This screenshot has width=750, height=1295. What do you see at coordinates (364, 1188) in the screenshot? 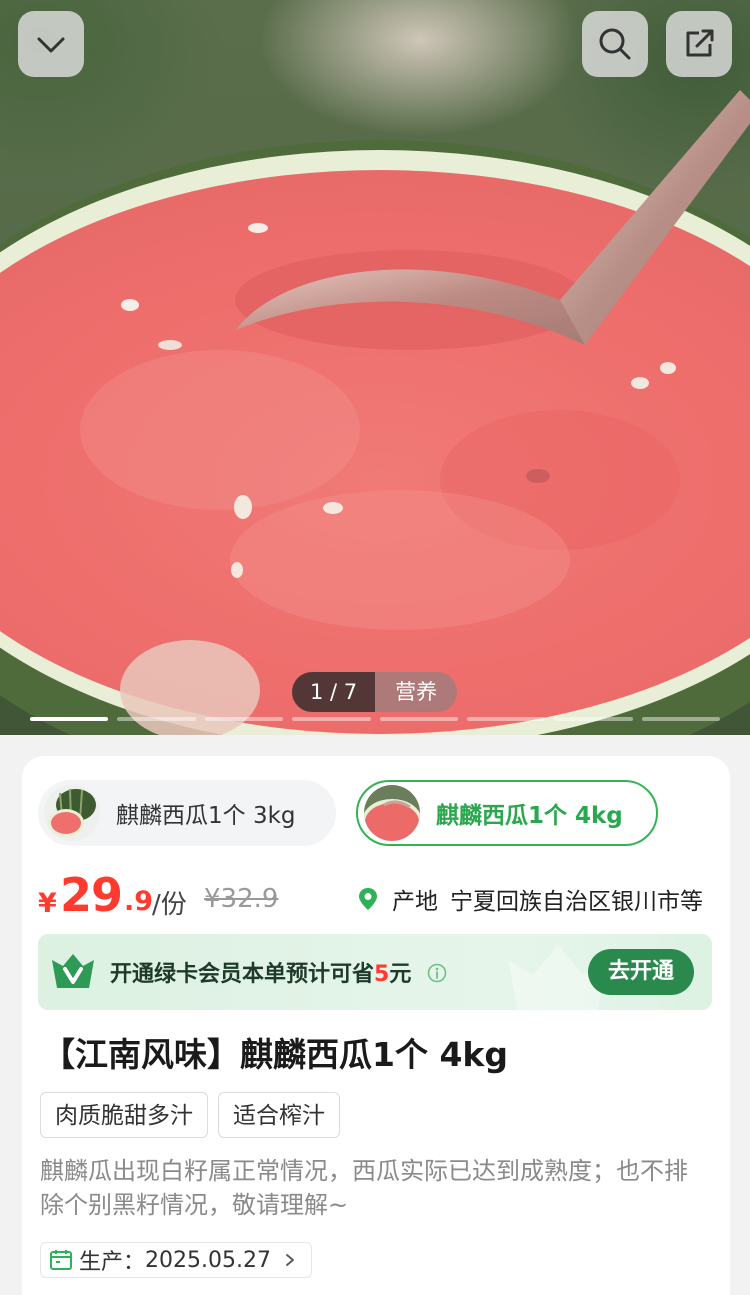
I see `product-description: 麒麟瓜出现白籽属正常情况，西瓜实际已达到成熟度；也不排除个别黑籽情况，敬请理解~` at bounding box center [364, 1188].